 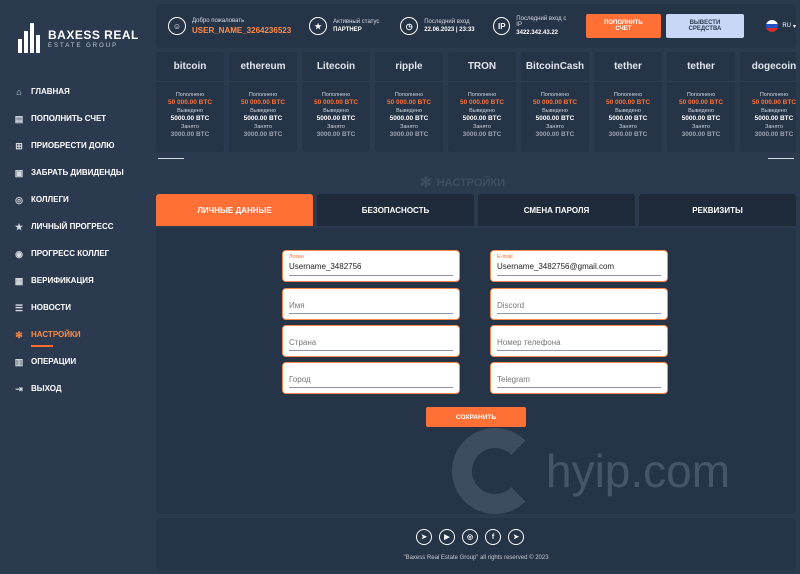 I want to click on discord-field: Discord, so click(x=579, y=304).